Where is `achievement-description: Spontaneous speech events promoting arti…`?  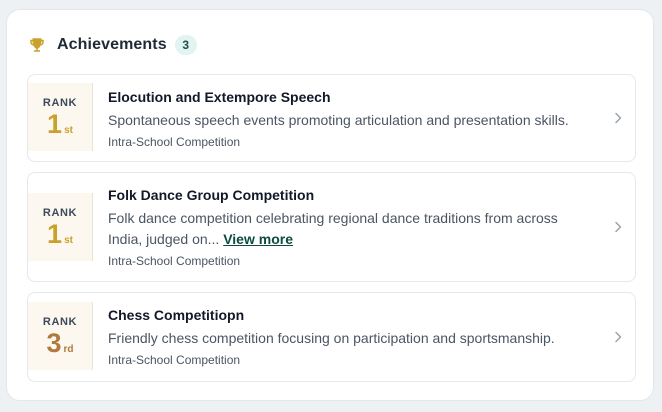
achievement-description: Spontaneous speech events promoting arti… is located at coordinates (338, 120).